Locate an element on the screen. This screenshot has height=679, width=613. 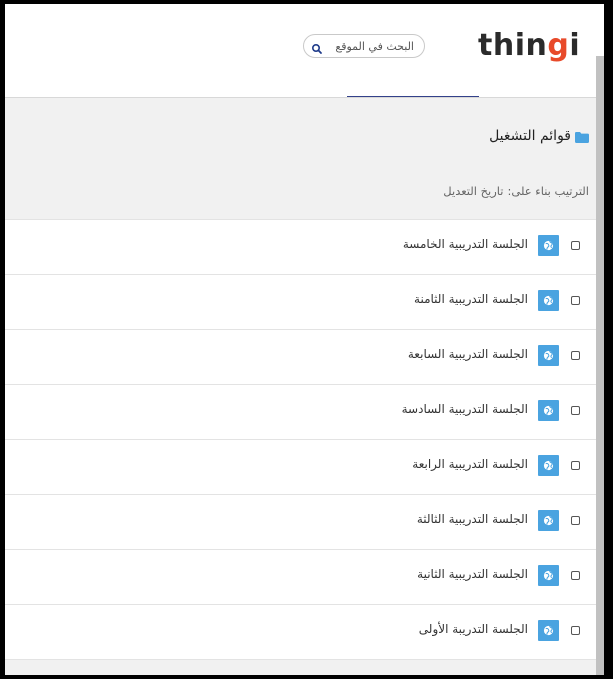
site-header: thingi is located at coordinates (304, 51).